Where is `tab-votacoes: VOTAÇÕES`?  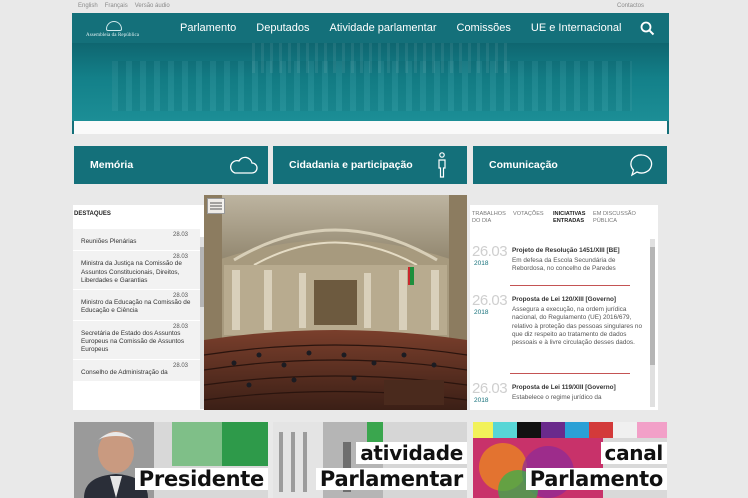
tab-votacoes: VOTAÇÕES is located at coordinates (531, 217).